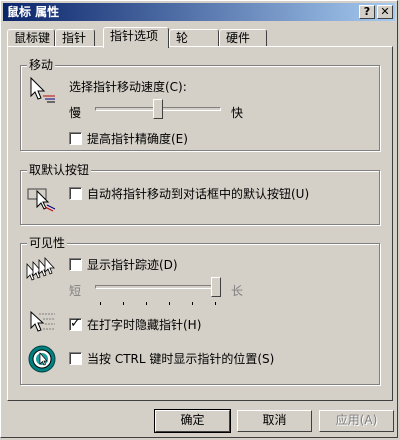 This screenshot has width=400, height=440. Describe the element at coordinates (132, 265) in the screenshot. I see `trails-label: 显示指针踪迹(D)` at that location.